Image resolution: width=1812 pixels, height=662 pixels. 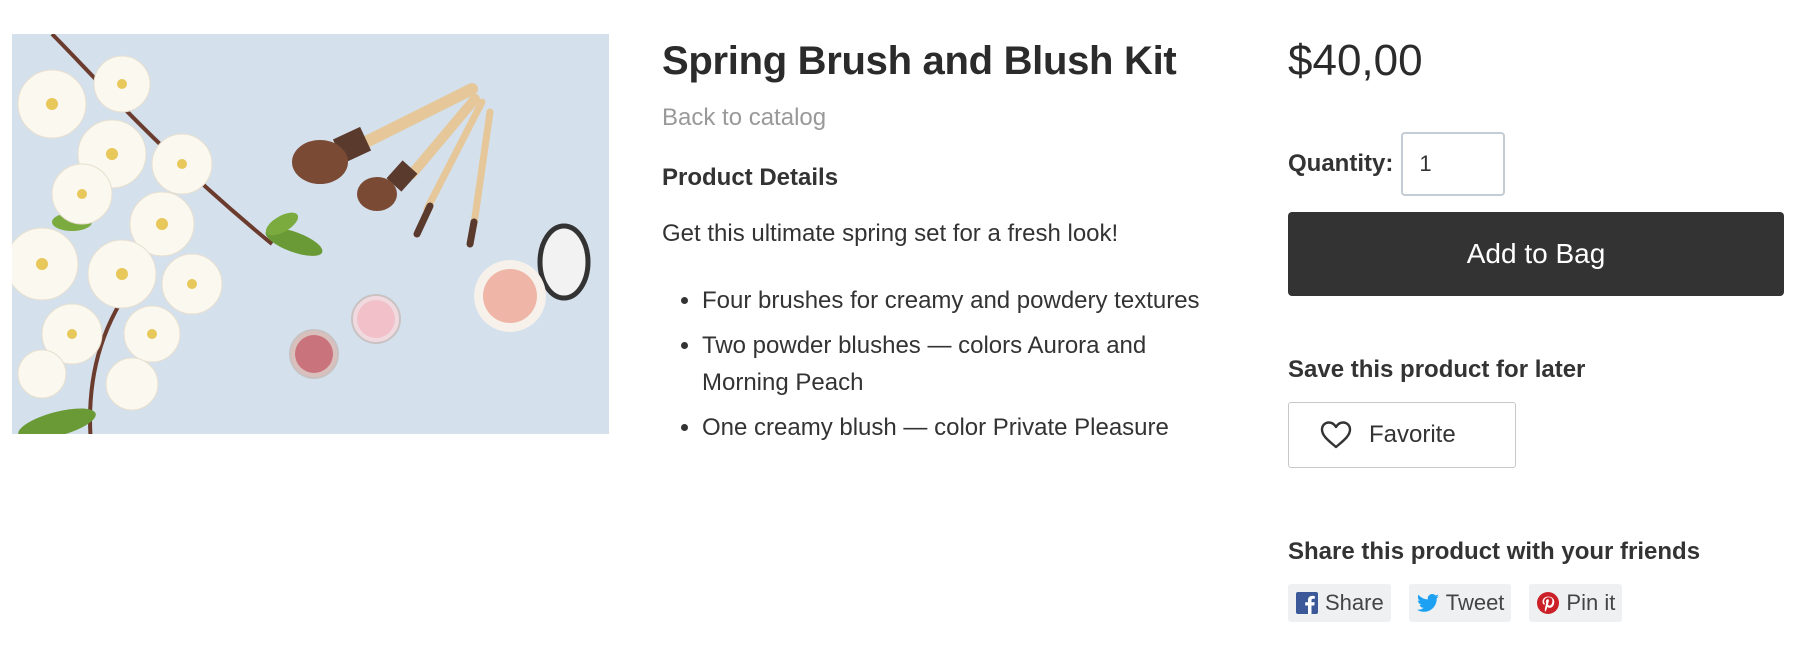 What do you see at coordinates (750, 177) in the screenshot?
I see `product-details-heading: Product Details` at bounding box center [750, 177].